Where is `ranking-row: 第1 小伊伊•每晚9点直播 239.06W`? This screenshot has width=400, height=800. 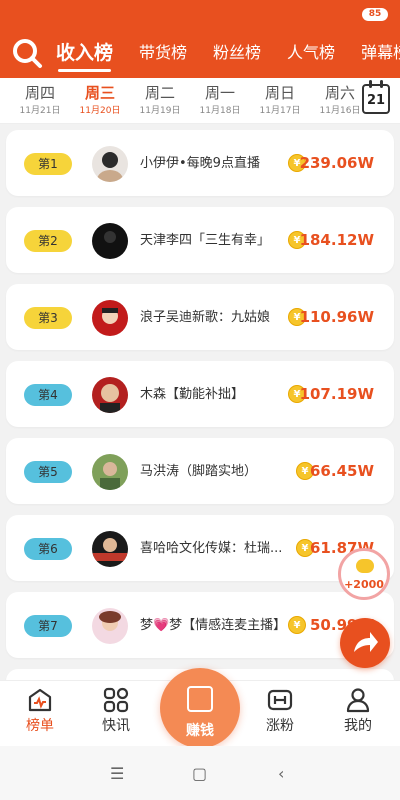
ranking-row: 第1 小伊伊•每晚9点直播 239.06W is located at coordinates (200, 163).